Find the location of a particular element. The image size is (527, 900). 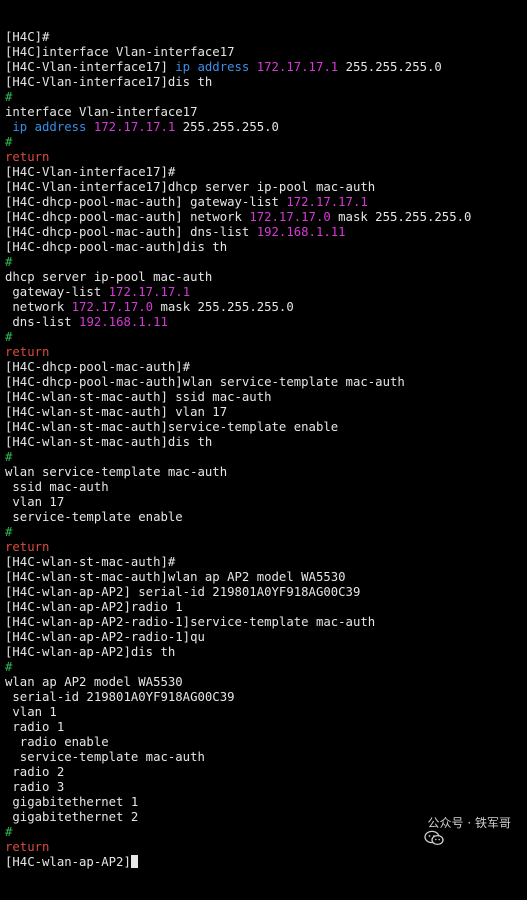

terminal-text-segment: radio 2 is located at coordinates (35, 772).